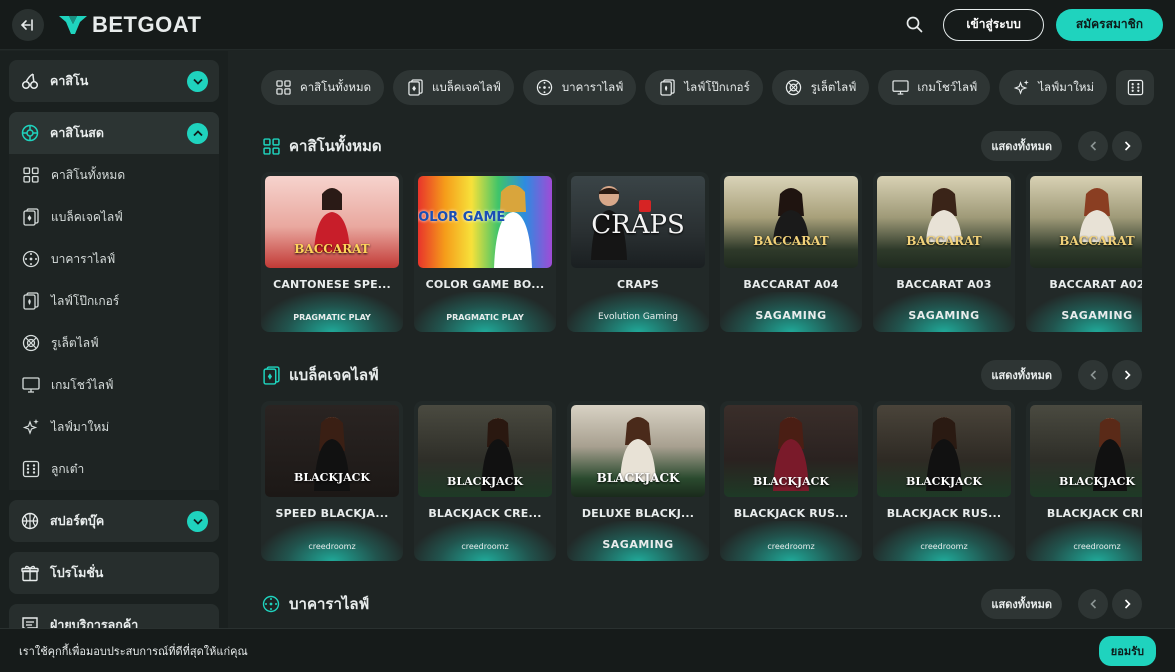  What do you see at coordinates (638, 252) in the screenshot?
I see `game-card: CRAPS CRAPS Evolution Gaming` at bounding box center [638, 252].